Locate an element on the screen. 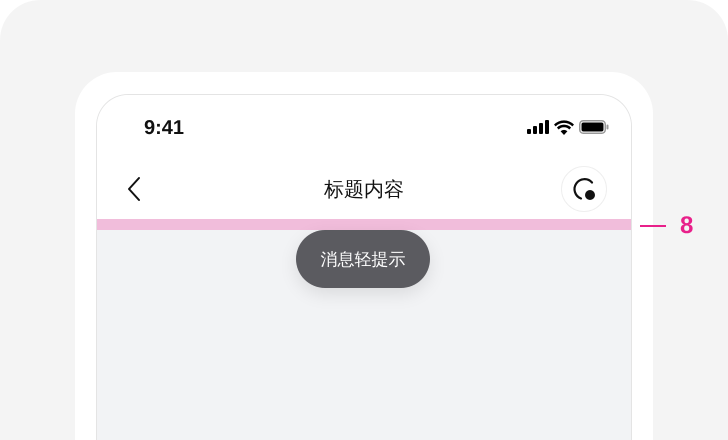 The width and height of the screenshot is (728, 440). back-button is located at coordinates (134, 189).